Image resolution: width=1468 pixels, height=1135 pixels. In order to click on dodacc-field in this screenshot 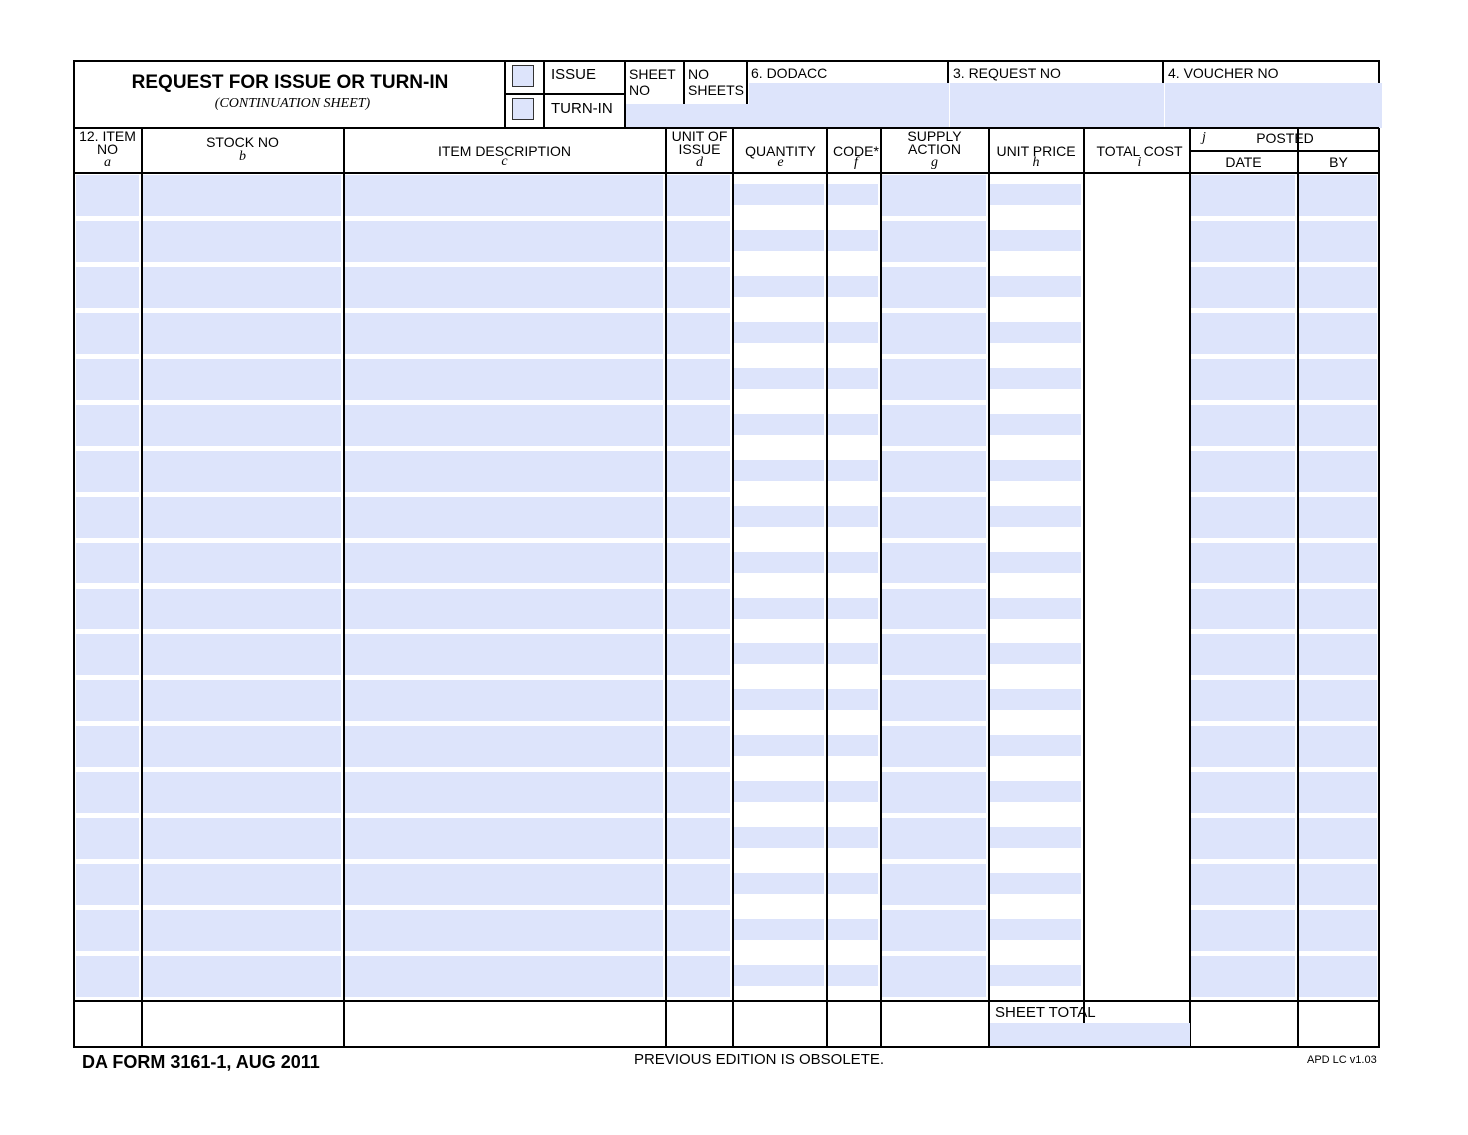, I will do `click(849, 105)`.